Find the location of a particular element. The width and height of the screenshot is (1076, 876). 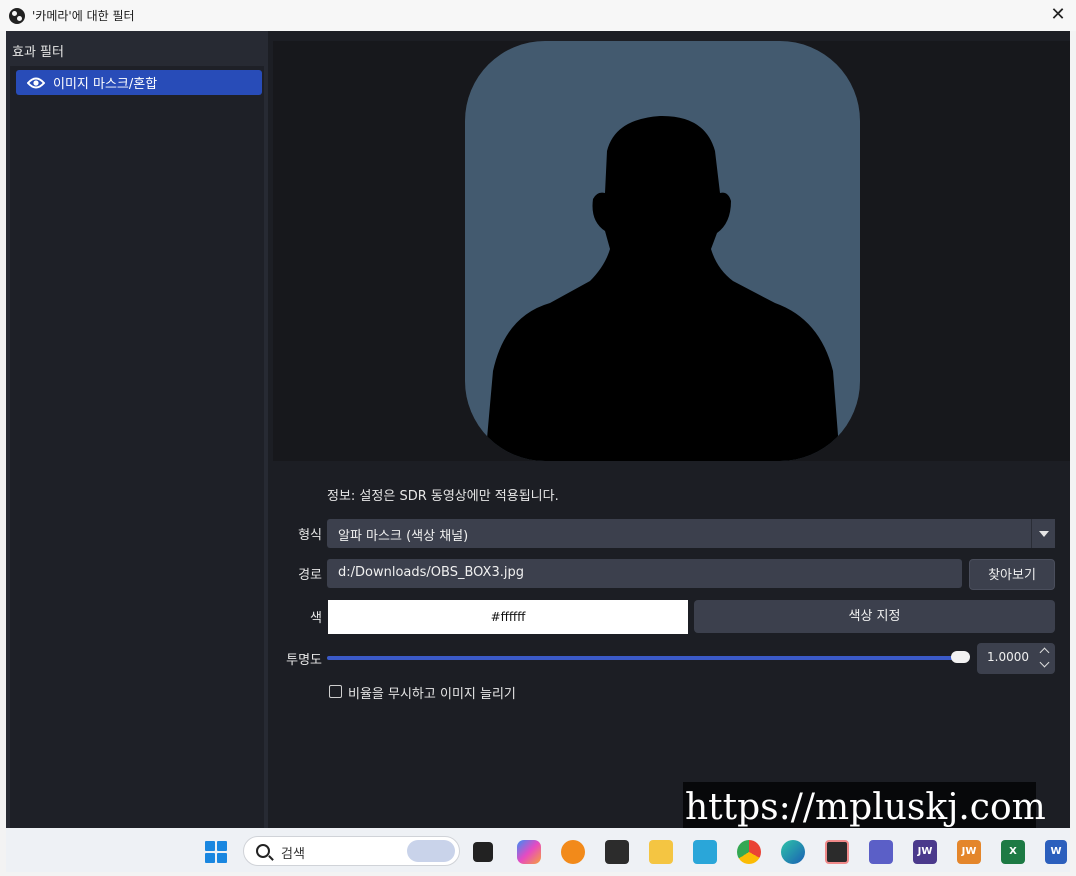

taskbar-search: 검색 is located at coordinates (351, 851).